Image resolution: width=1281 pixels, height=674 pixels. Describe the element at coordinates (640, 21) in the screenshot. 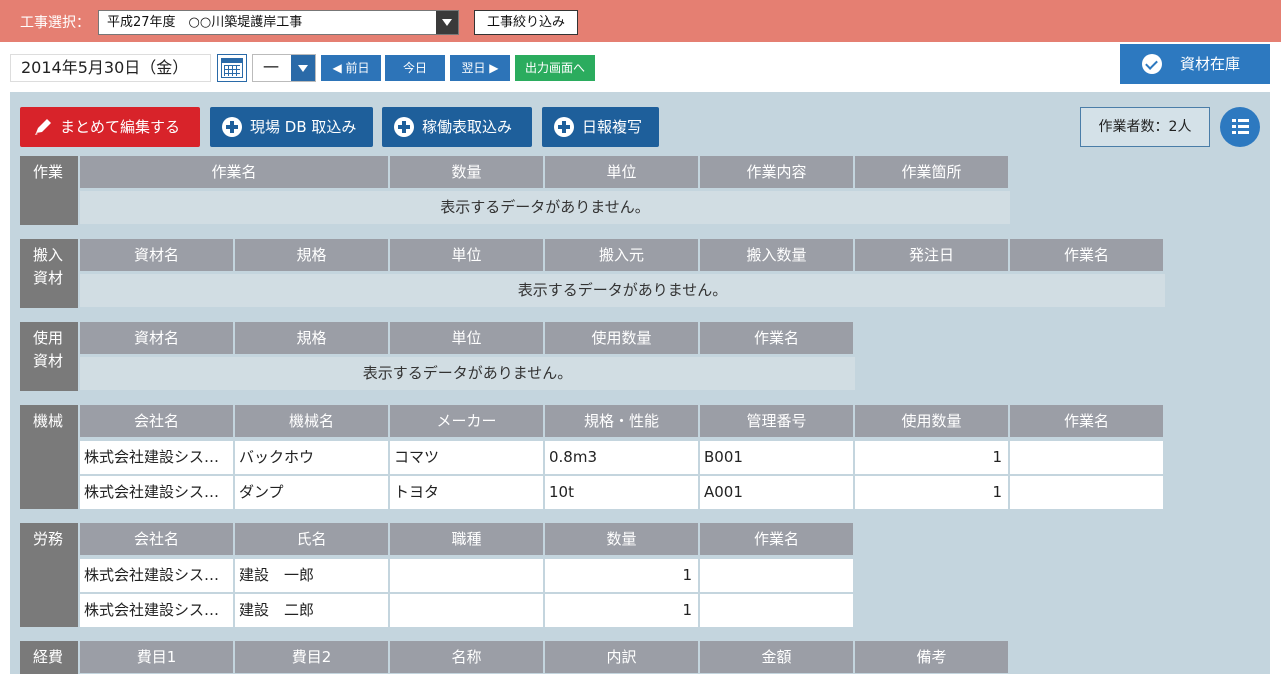

I see `project-bar: 工事選択： 平成27年度 ○○川築堤護岸工事 工事絞り込み` at that location.